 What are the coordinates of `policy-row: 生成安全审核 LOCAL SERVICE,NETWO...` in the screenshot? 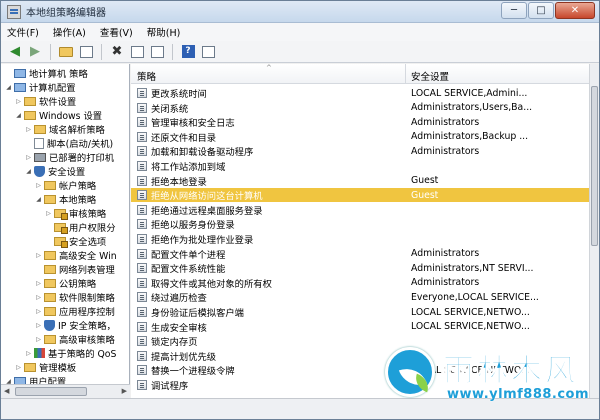 It's located at (360, 327).